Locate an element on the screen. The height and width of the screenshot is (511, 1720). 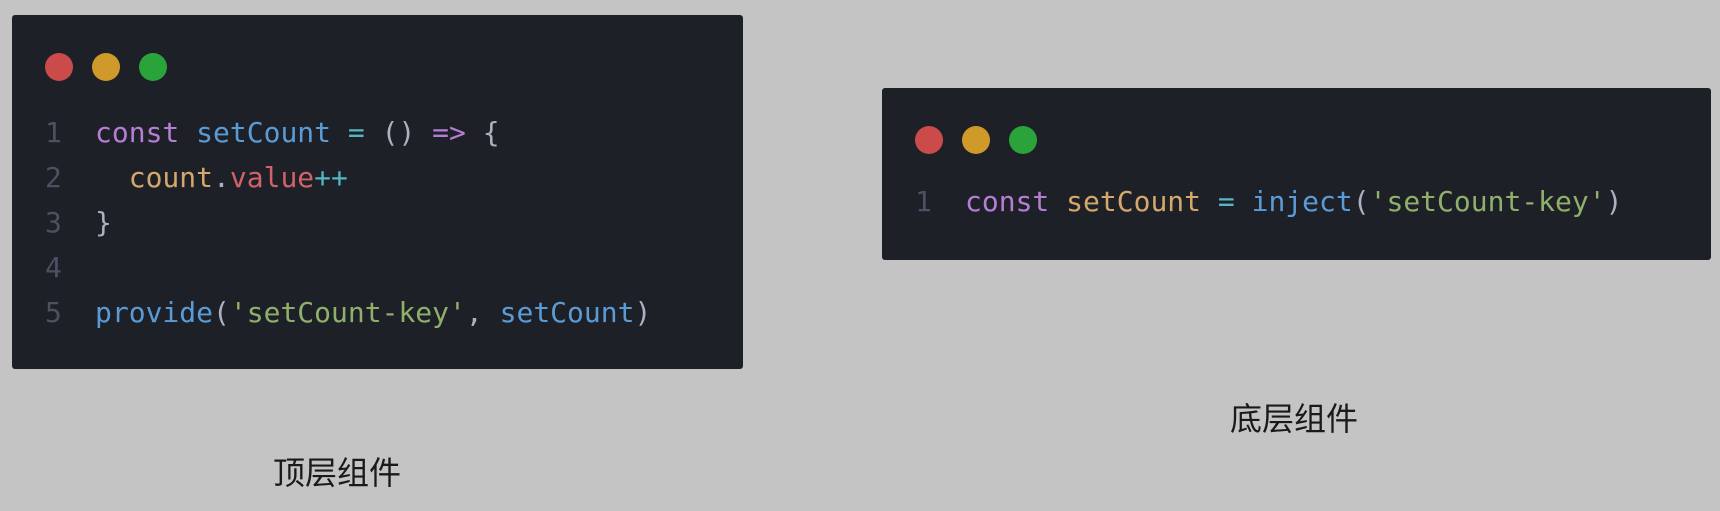
code-token: value is located at coordinates (272, 177).